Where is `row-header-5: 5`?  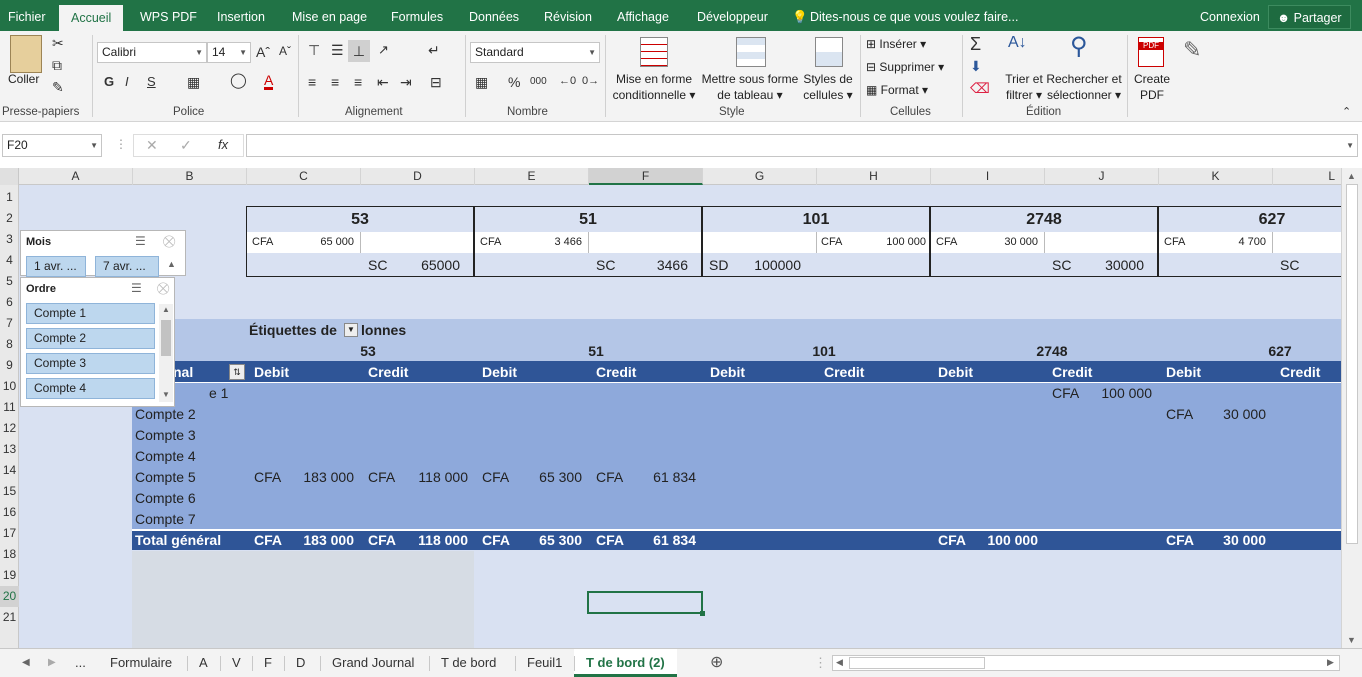 row-header-5: 5 is located at coordinates (9, 281).